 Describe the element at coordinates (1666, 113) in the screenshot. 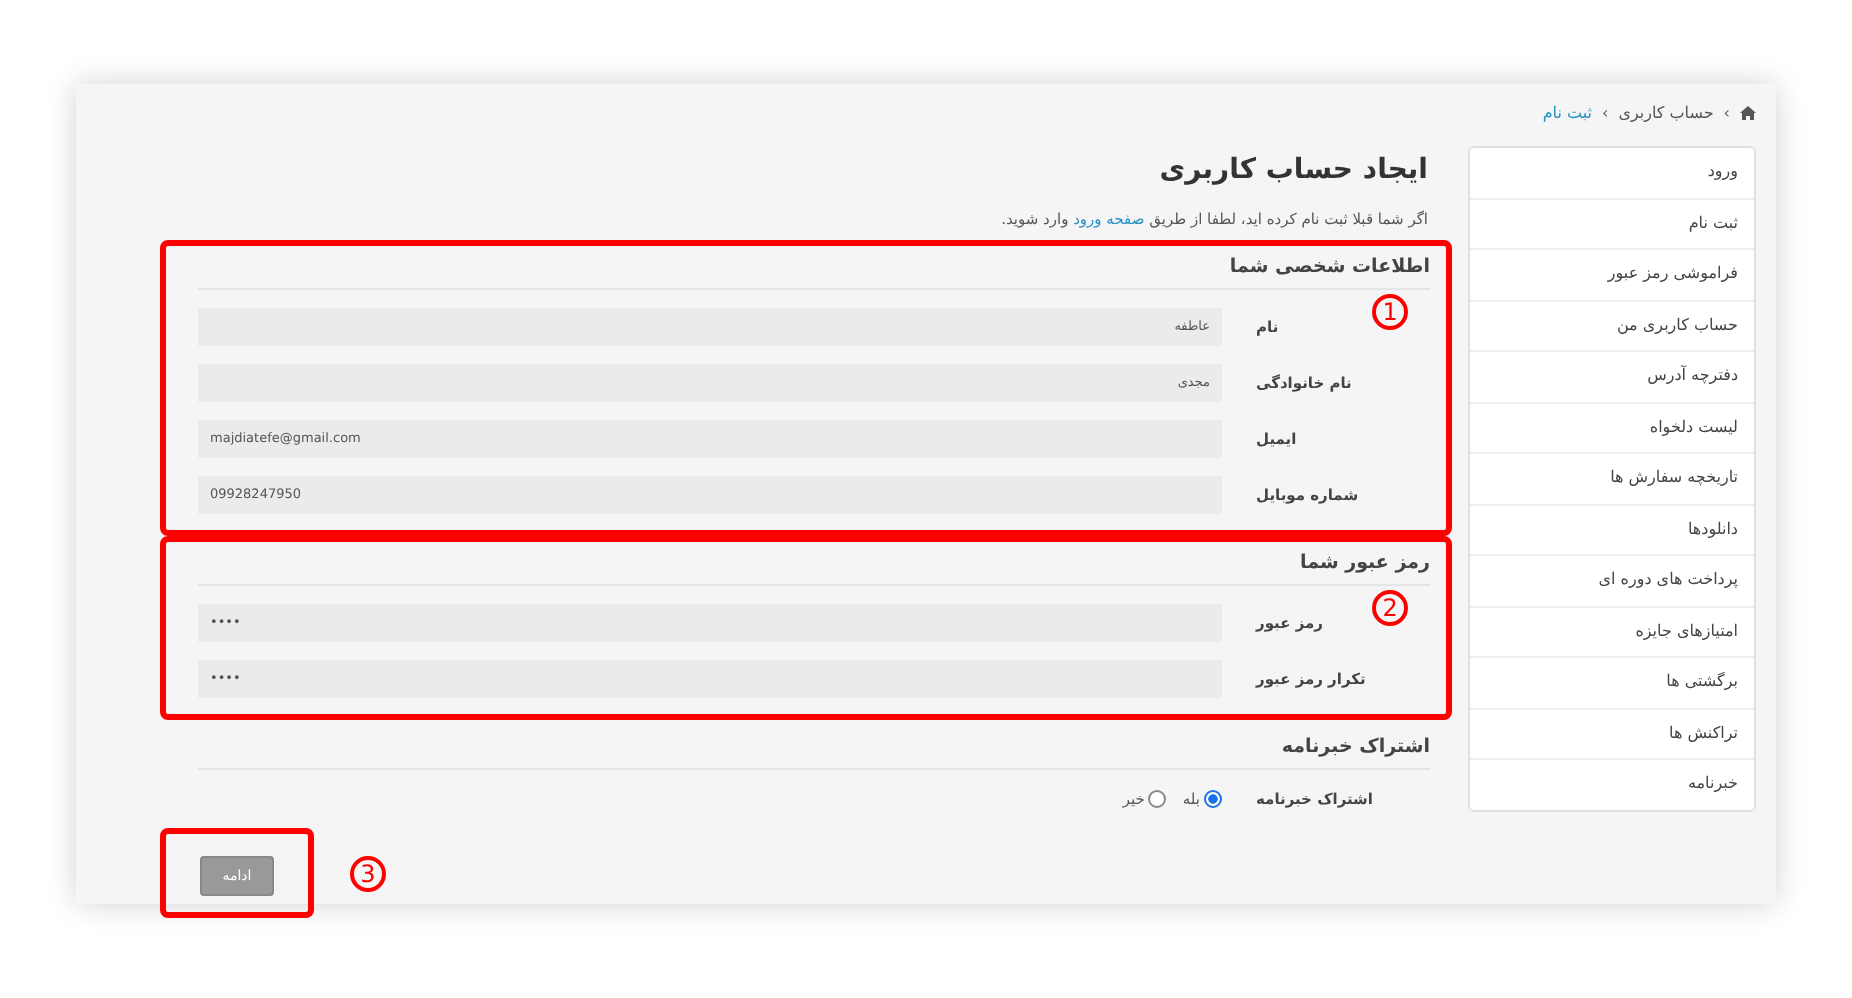

I see `breadcrumb-link: حساب کاربری` at that location.